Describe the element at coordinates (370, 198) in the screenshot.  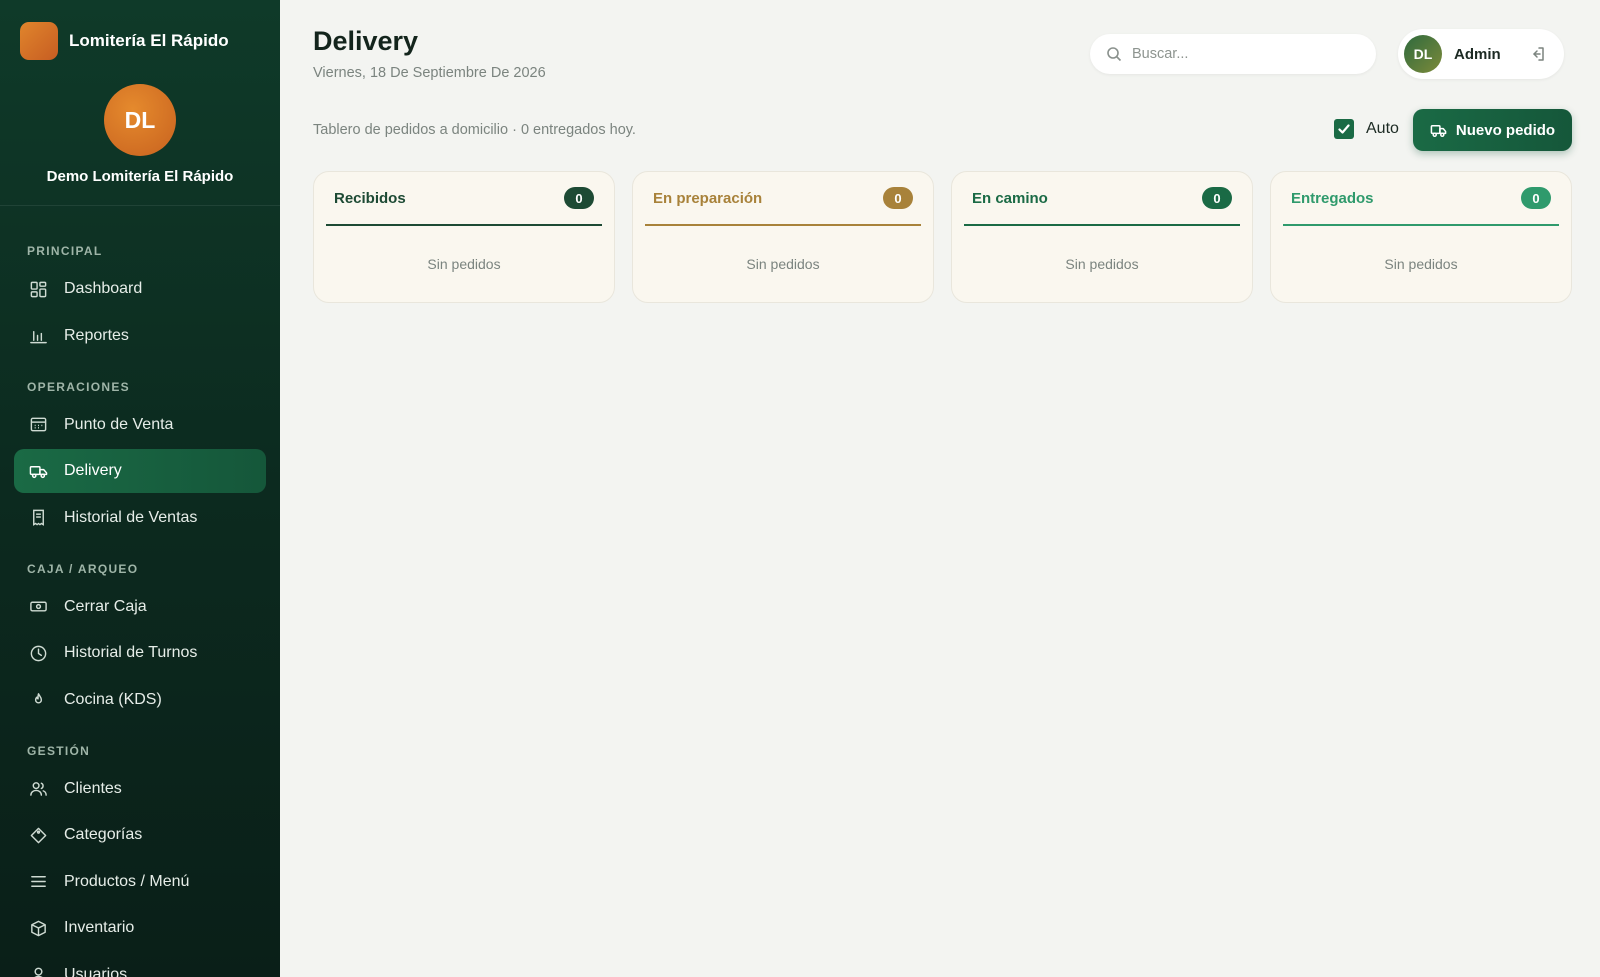
I see `column-title: Recibidos` at that location.